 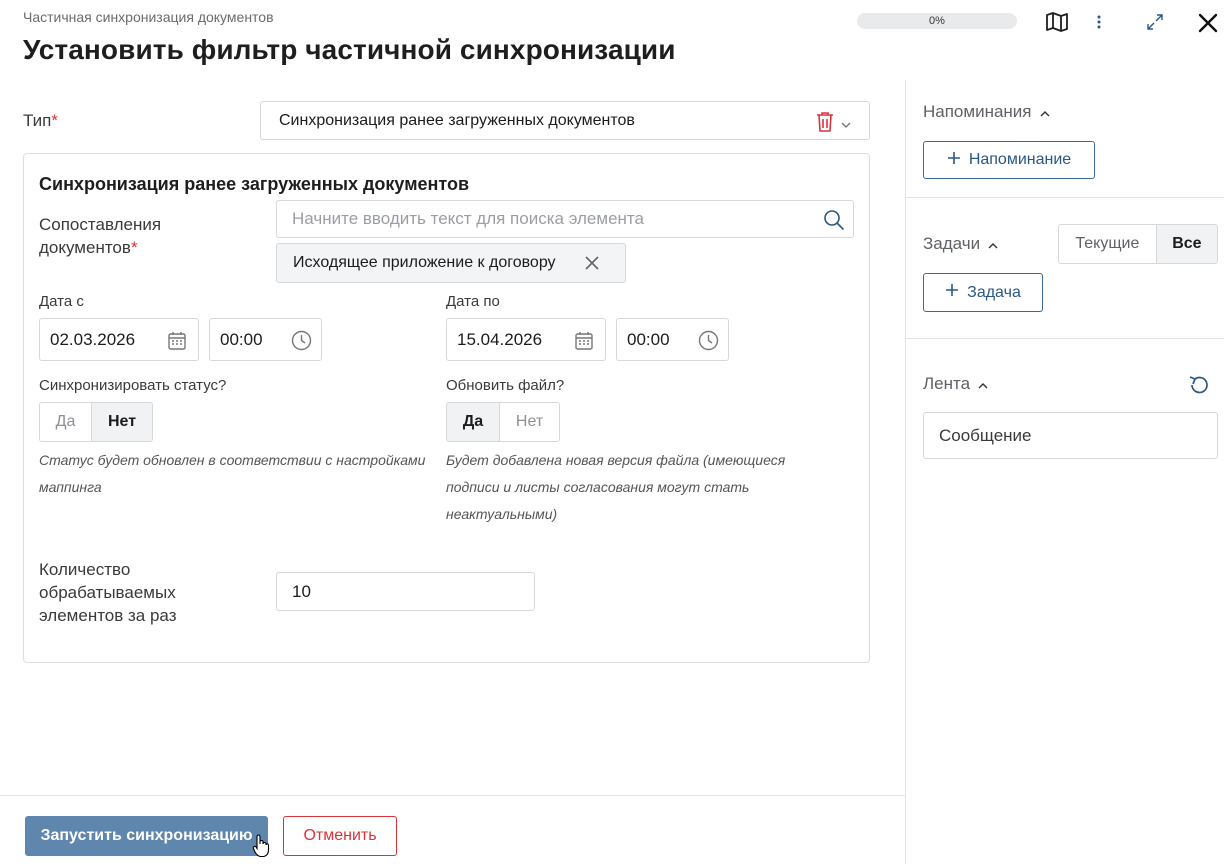 I want to click on mapping-label: Сопоставления документов*, so click(x=100, y=236).